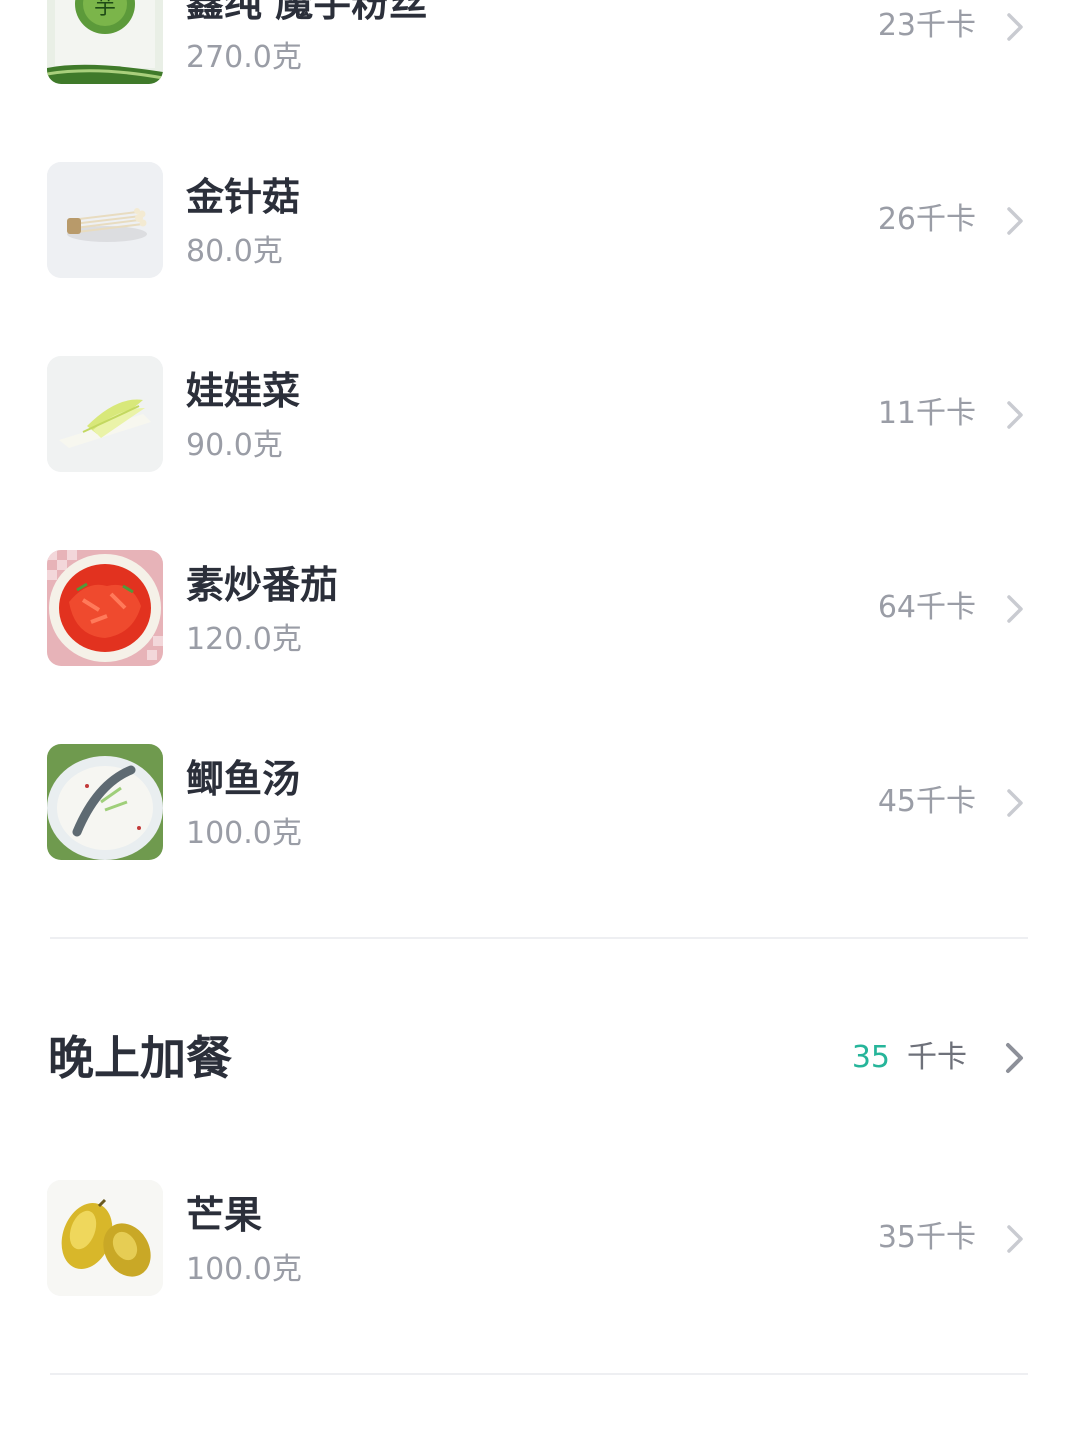  I want to click on meal-title: 晚上加餐, so click(140, 1058).